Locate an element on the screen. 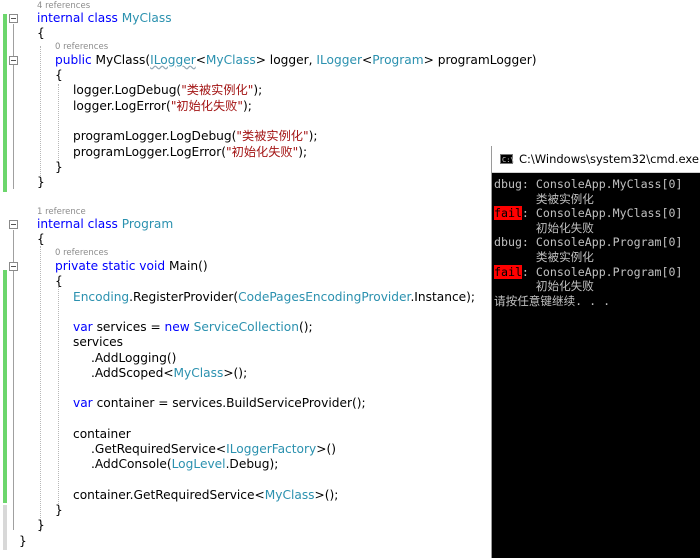 The height and width of the screenshot is (558, 700). keyword-token: new is located at coordinates (179, 327).